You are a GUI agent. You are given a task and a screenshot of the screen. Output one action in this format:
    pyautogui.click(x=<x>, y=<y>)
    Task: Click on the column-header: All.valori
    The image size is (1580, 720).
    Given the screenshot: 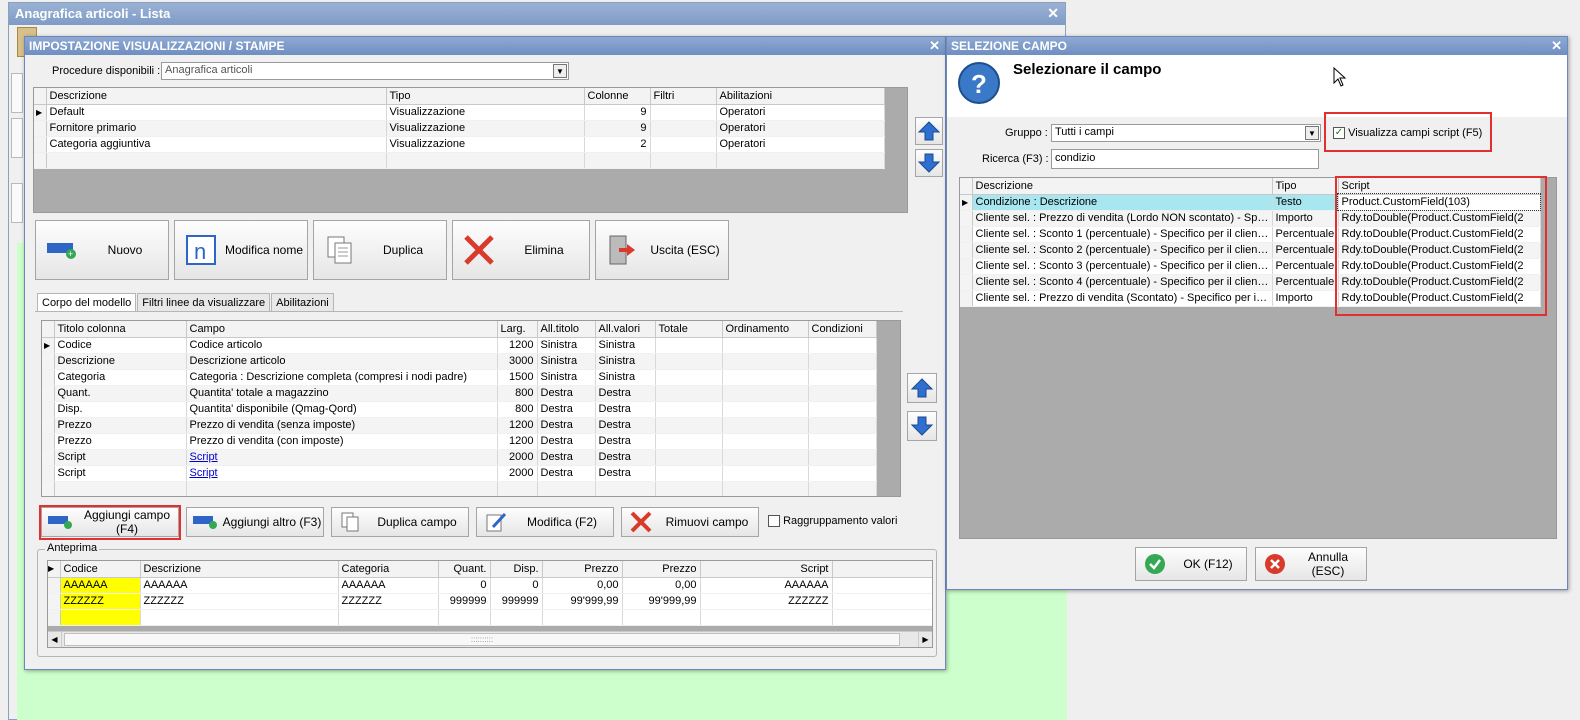 What is the action you would take?
    pyautogui.click(x=625, y=329)
    